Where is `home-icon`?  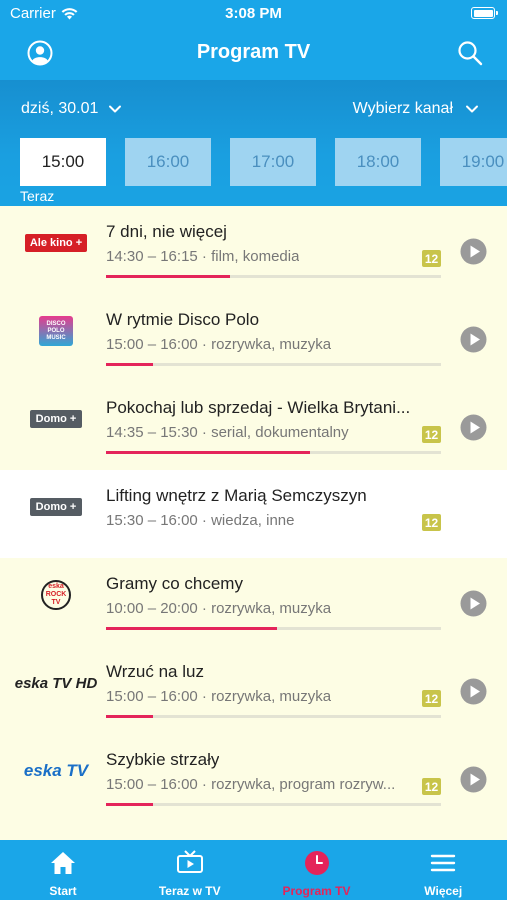 home-icon is located at coordinates (63, 863).